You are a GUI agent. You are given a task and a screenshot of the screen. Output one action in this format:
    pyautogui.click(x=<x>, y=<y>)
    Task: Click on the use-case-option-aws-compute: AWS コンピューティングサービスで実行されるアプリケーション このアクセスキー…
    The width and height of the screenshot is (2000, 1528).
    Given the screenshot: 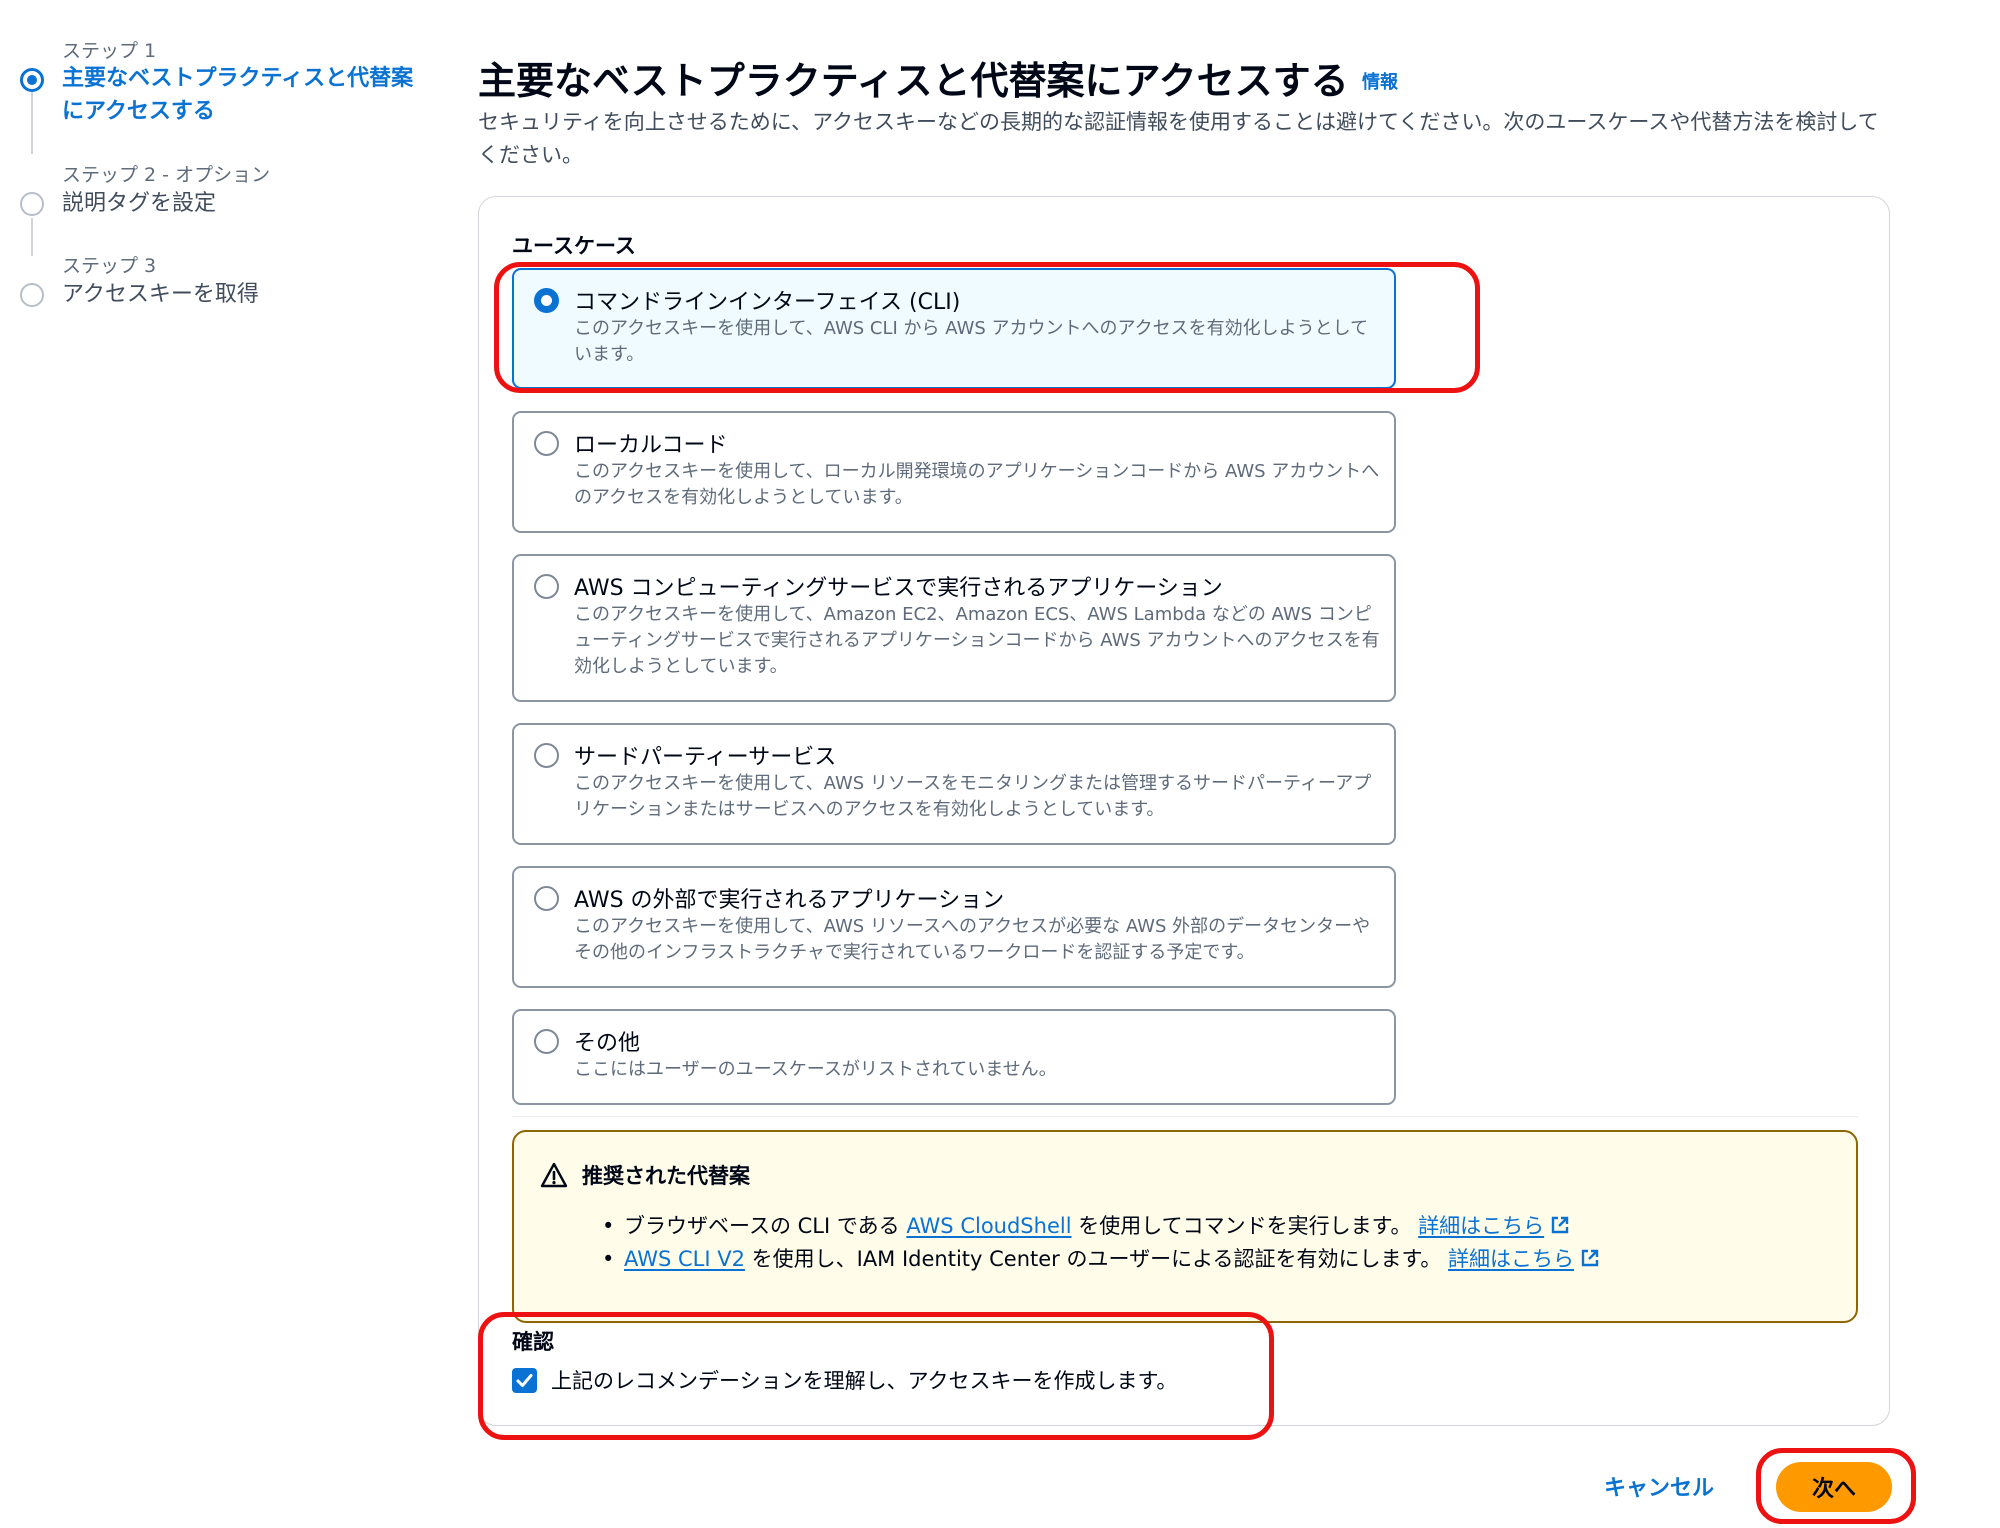 What is the action you would take?
    pyautogui.click(x=954, y=628)
    